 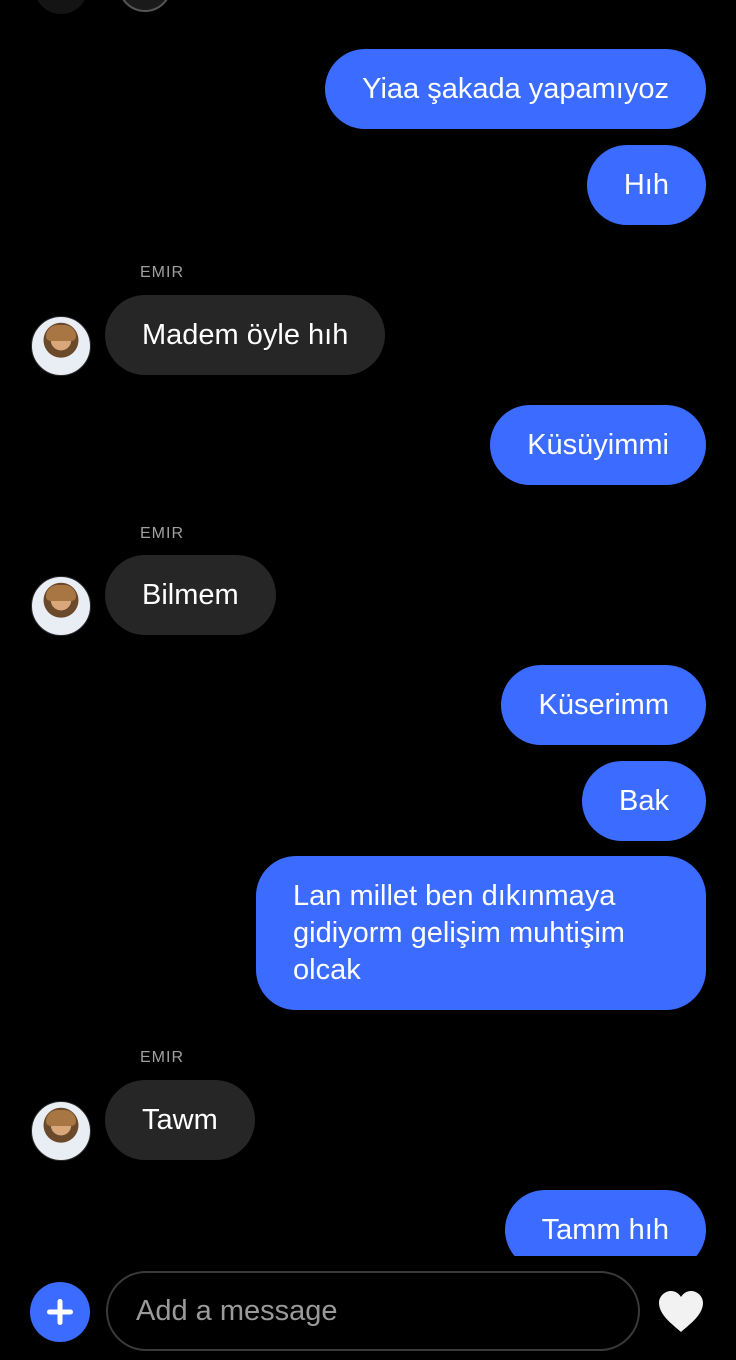 I want to click on outgoing-message: Bak, so click(x=644, y=801).